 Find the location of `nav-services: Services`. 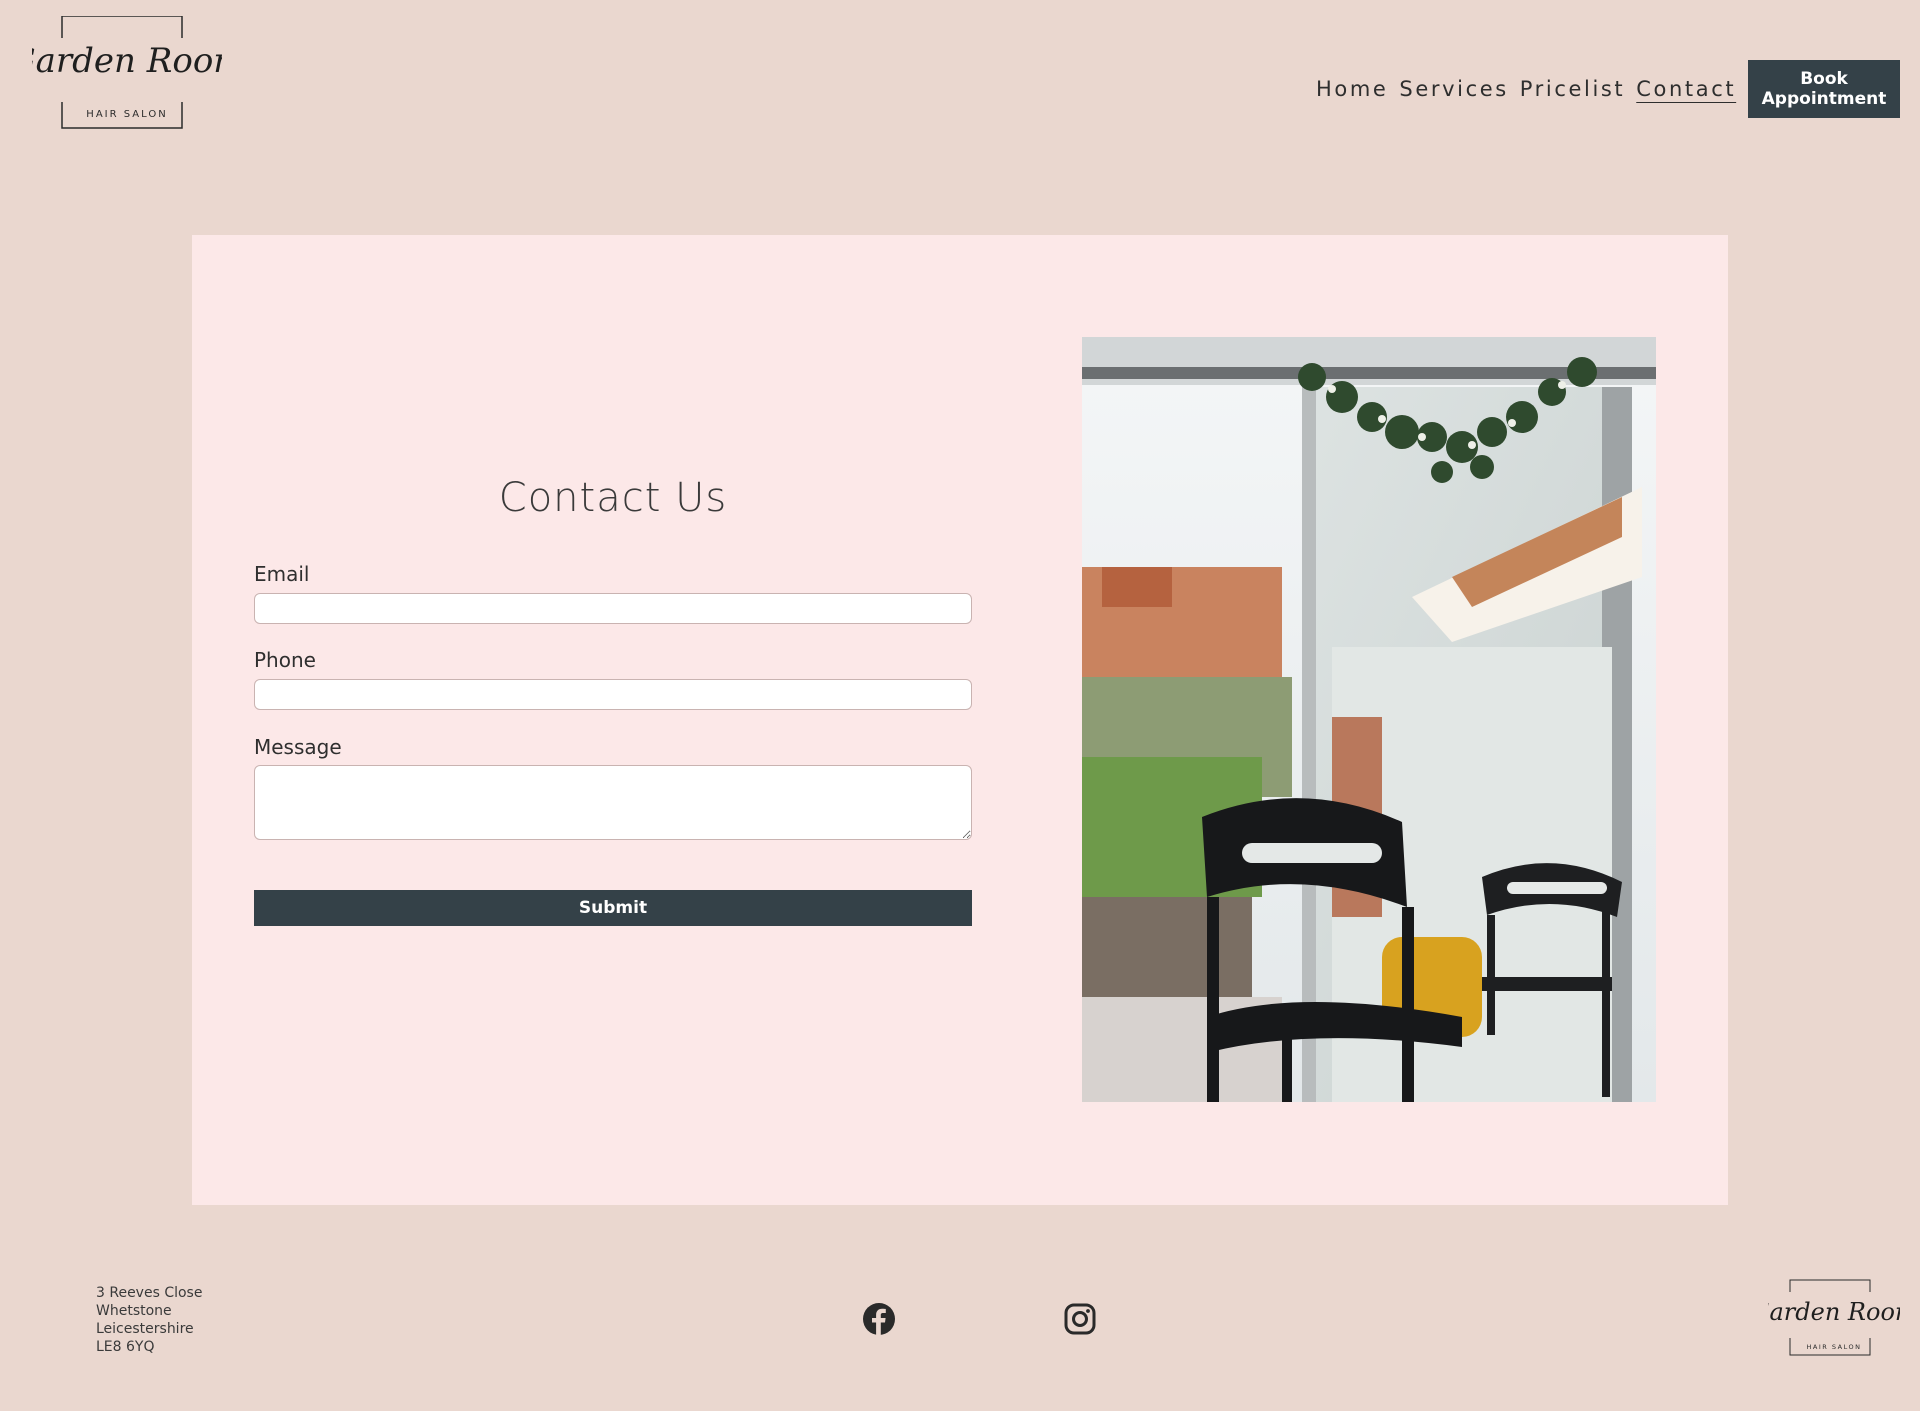

nav-services: Services is located at coordinates (1453, 89).